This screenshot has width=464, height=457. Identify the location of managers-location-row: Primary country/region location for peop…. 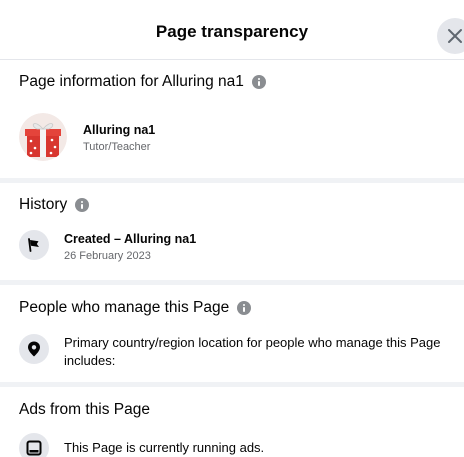
(241, 352).